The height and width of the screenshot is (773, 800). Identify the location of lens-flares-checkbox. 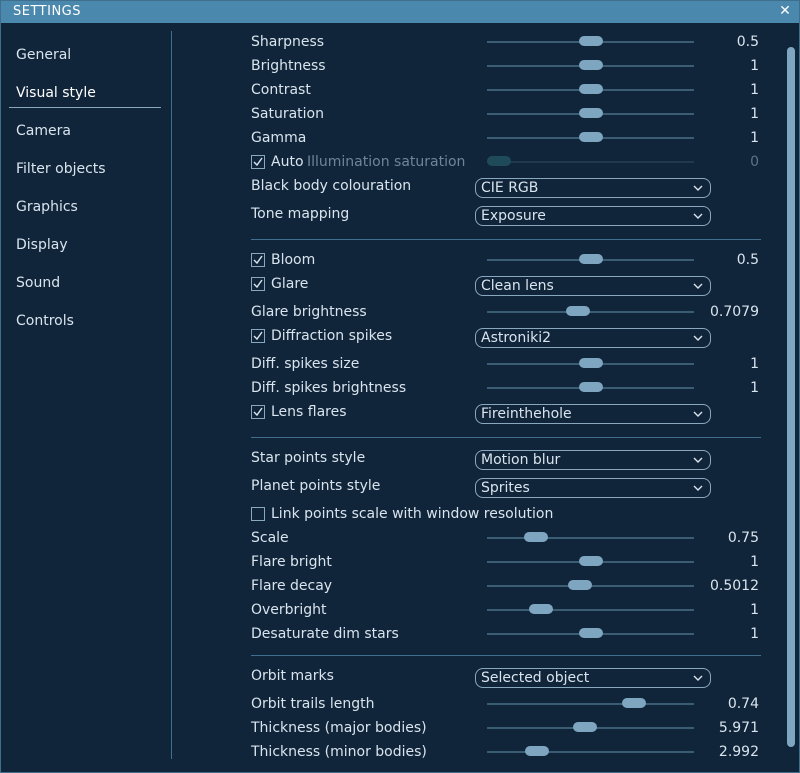
(258, 412).